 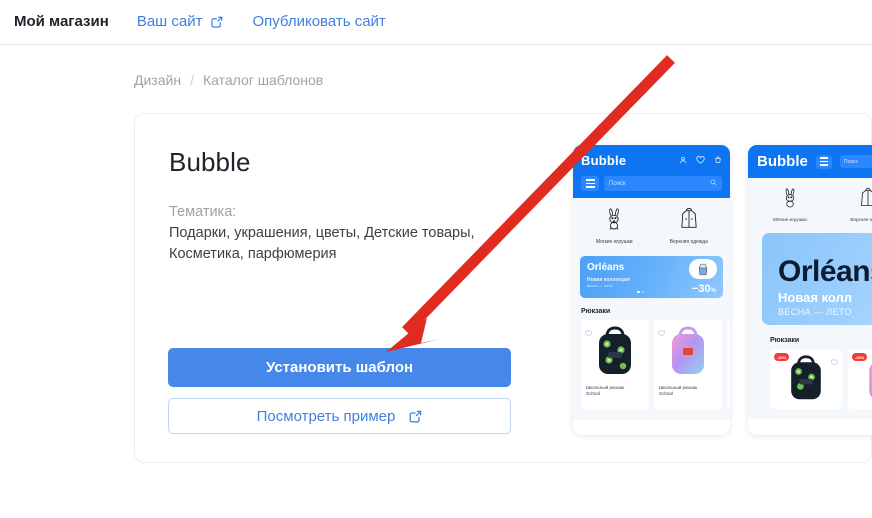 What do you see at coordinates (157, 80) in the screenshot?
I see `breadcrumb-parent: Дизайн` at bounding box center [157, 80].